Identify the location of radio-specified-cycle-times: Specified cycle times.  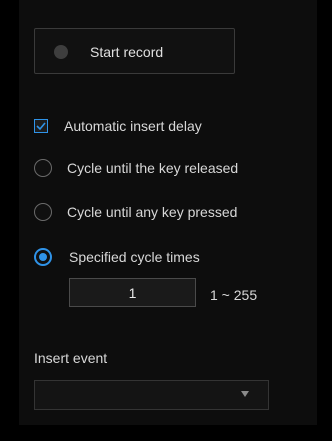
(144, 257).